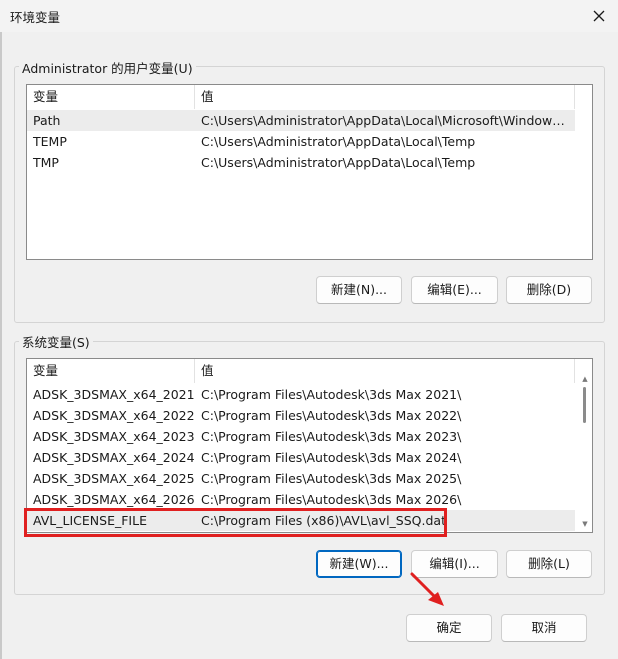  Describe the element at coordinates (114, 478) in the screenshot. I see `row-variable-name: ADSK_3DSMAX_x64_2025` at that location.